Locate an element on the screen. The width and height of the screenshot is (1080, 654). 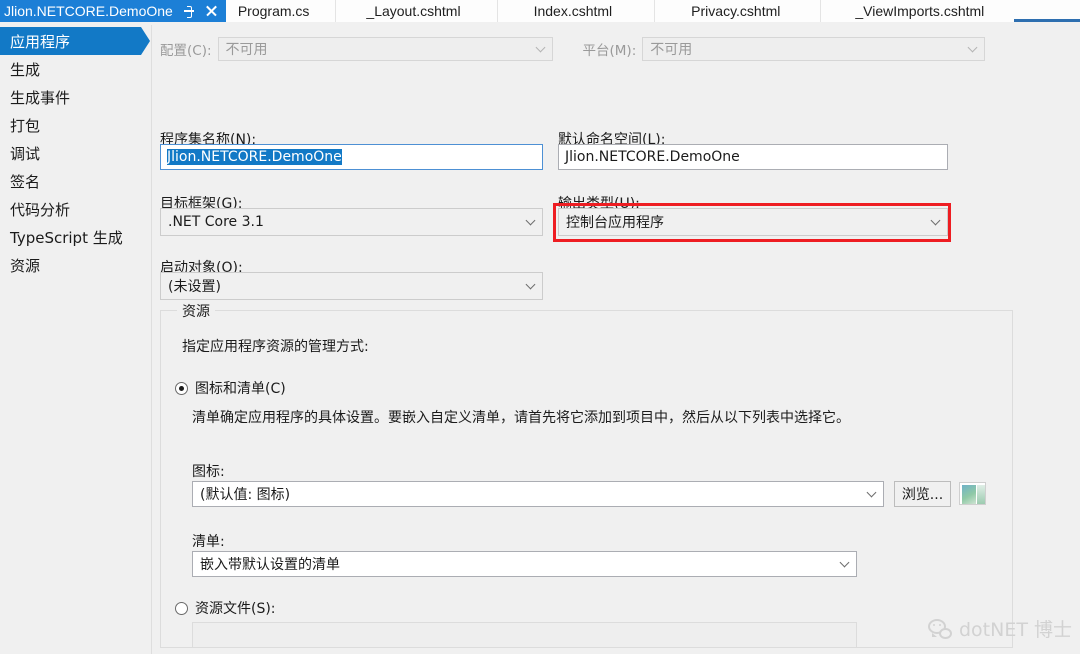
configuration-row: 配置(C): 不可用 平台(M): 不可用 is located at coordinates (582, 49).